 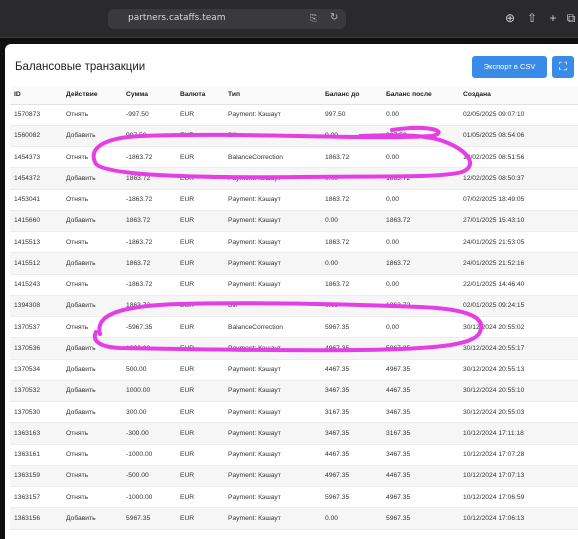 I want to click on cell-amount: 300.00, so click(x=149, y=412).